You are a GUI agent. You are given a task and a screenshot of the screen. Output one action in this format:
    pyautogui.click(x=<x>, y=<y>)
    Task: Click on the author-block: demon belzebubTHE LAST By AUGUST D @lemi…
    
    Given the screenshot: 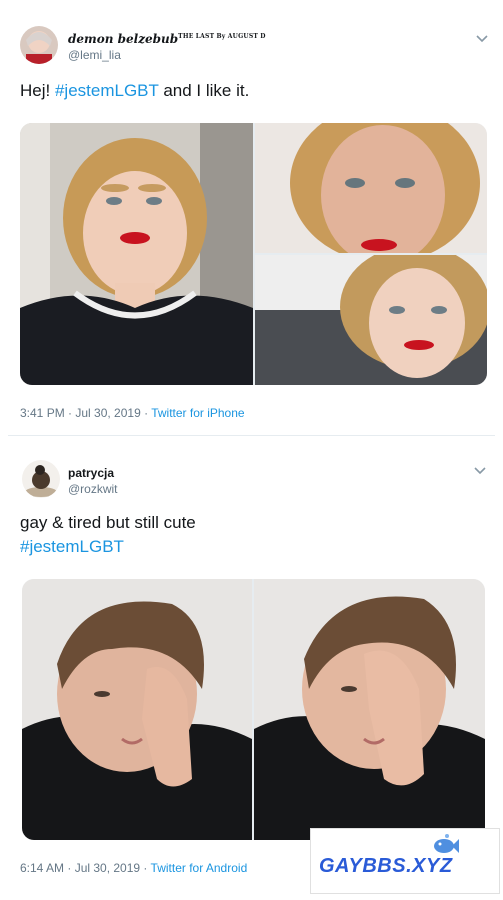 What is the action you would take?
    pyautogui.click(x=167, y=47)
    